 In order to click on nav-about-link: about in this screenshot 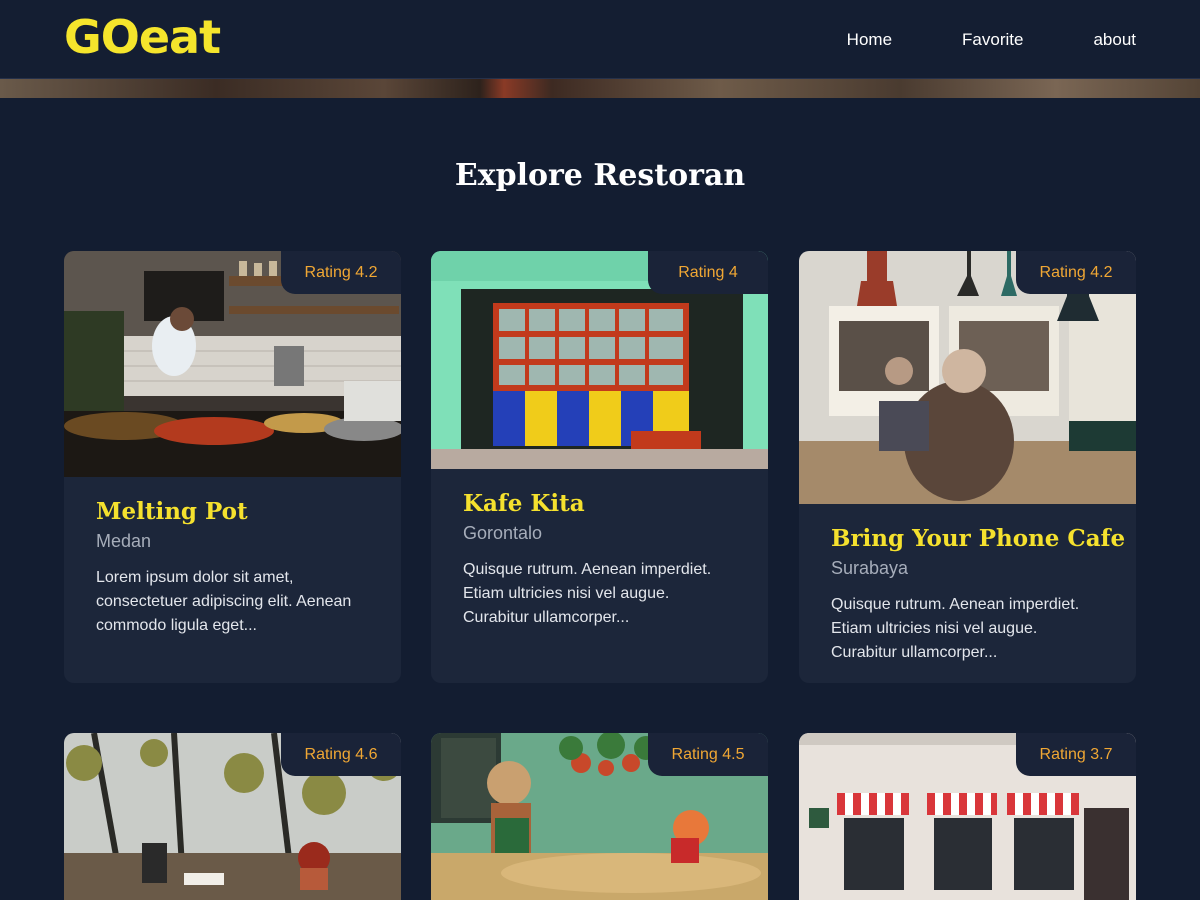, I will do `click(1114, 40)`.